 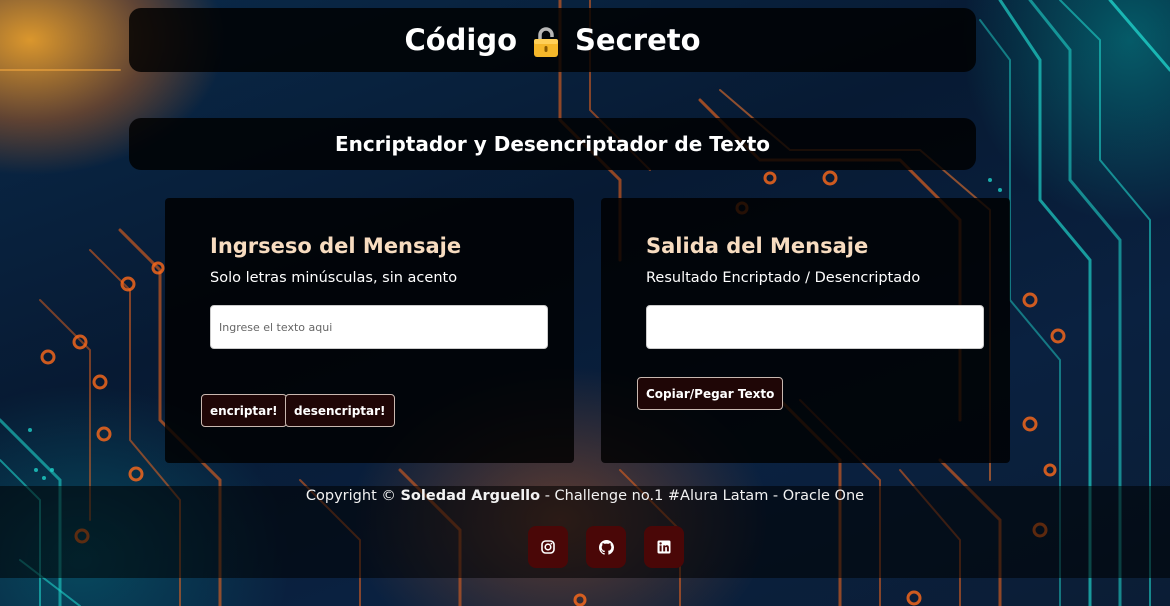 I want to click on author-name: Soledad Arguello, so click(x=470, y=496).